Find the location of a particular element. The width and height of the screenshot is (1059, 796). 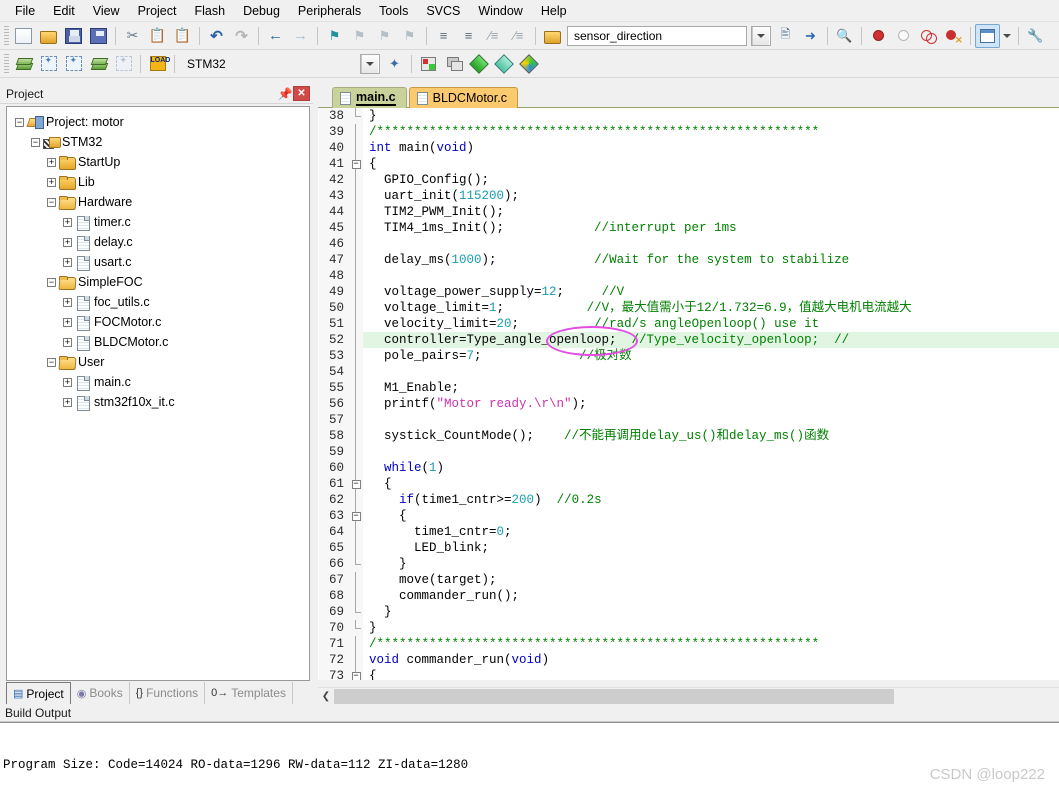

editor-tab-bldcmotor-c: BLDCMotor.c is located at coordinates (463, 97).